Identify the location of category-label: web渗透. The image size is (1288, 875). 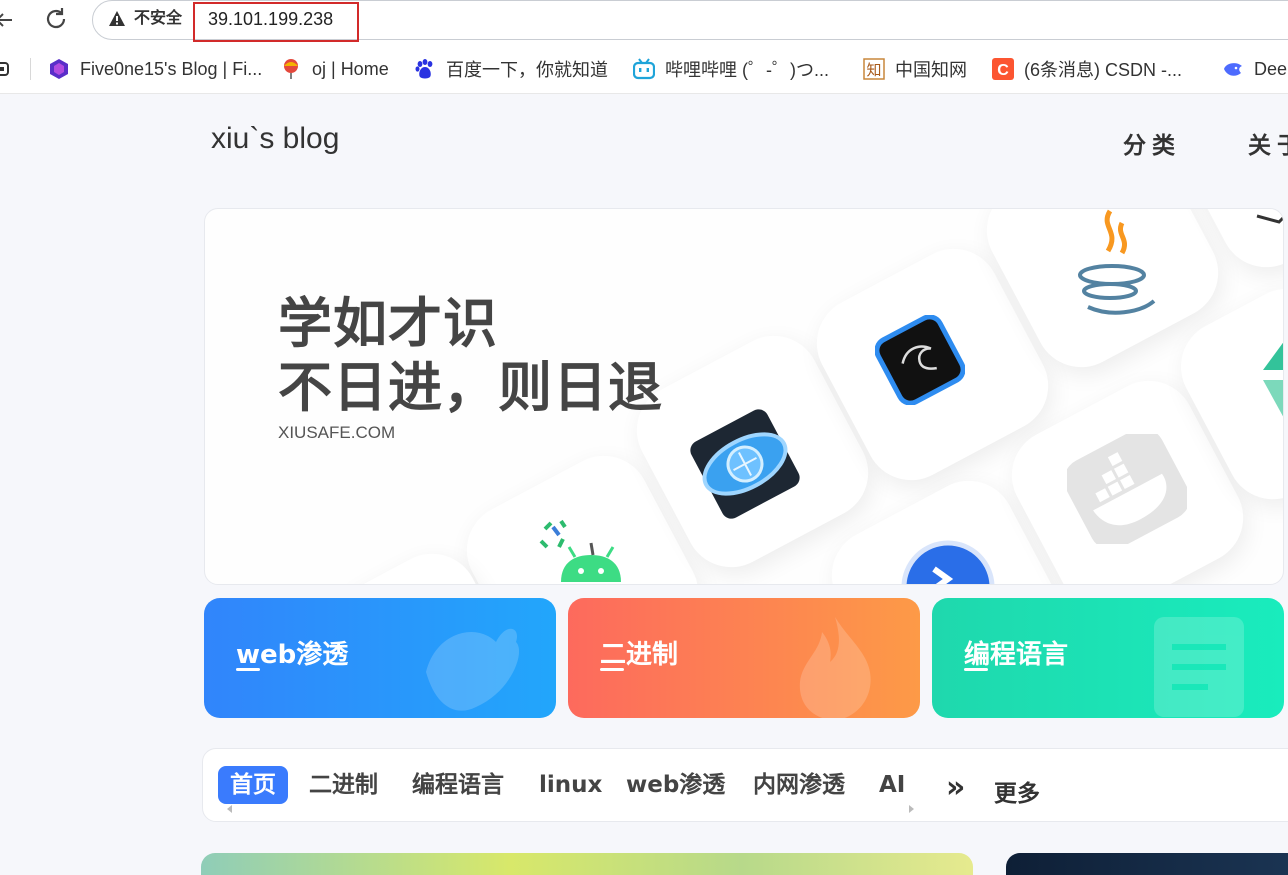
(292, 655).